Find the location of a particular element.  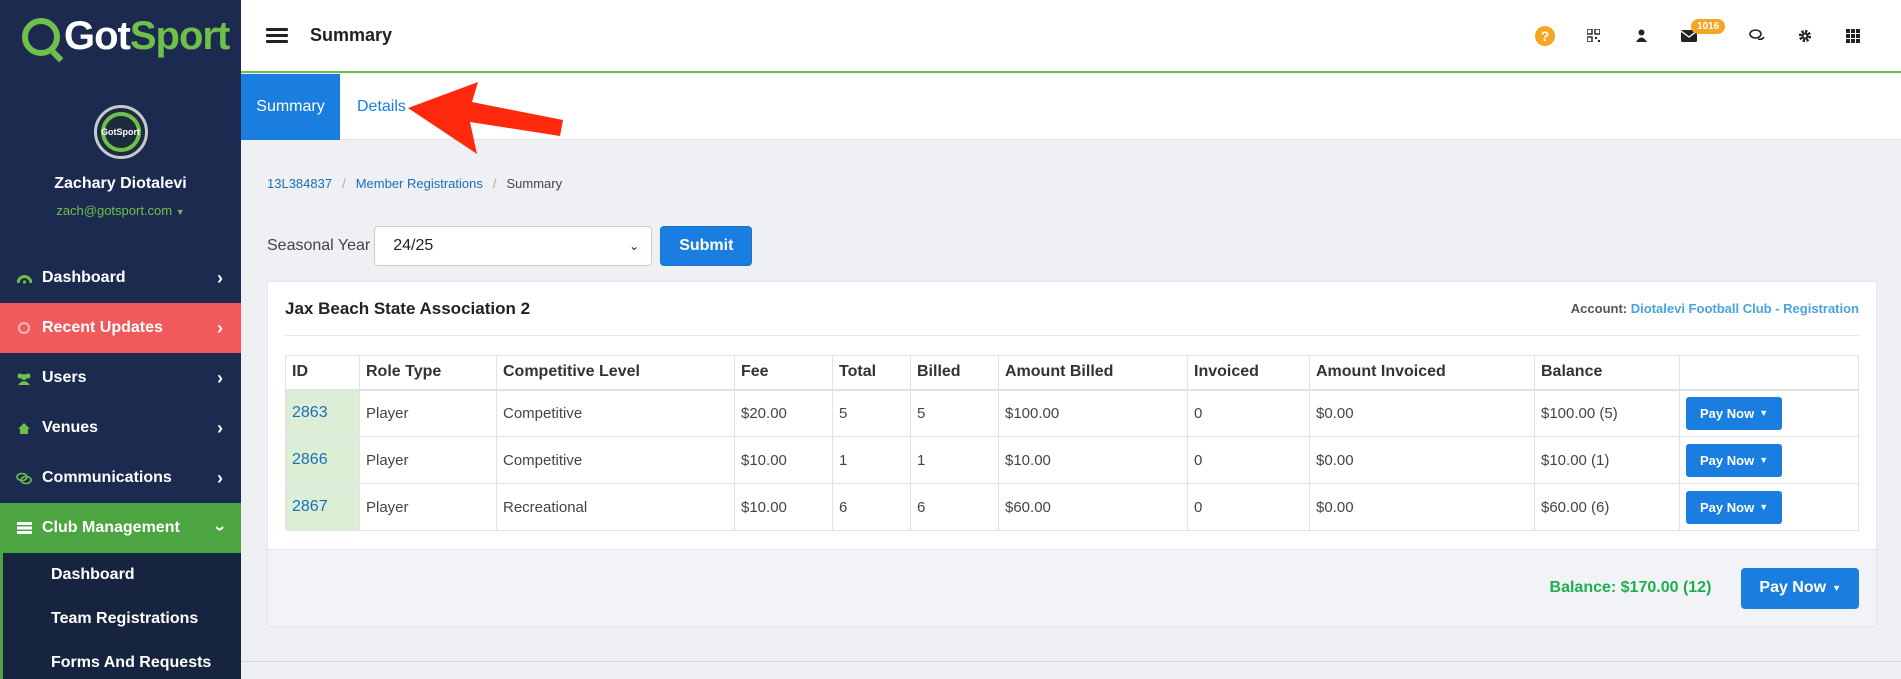

column-header-action is located at coordinates (1769, 373).